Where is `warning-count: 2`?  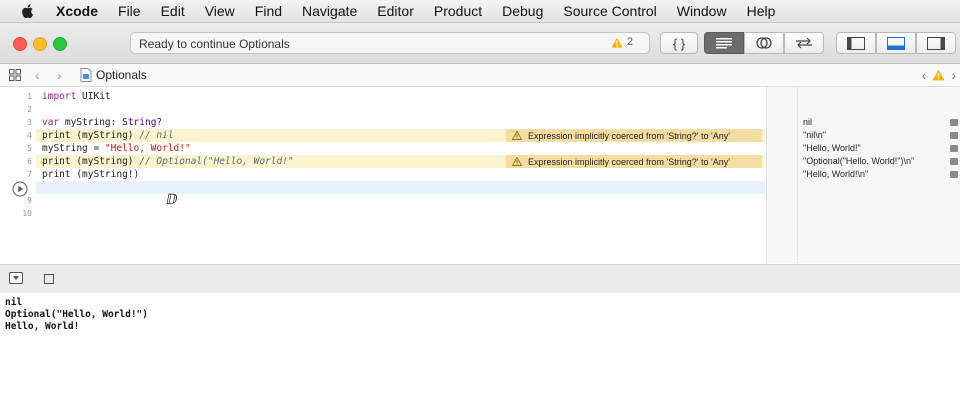
warning-count: 2 is located at coordinates (629, 42).